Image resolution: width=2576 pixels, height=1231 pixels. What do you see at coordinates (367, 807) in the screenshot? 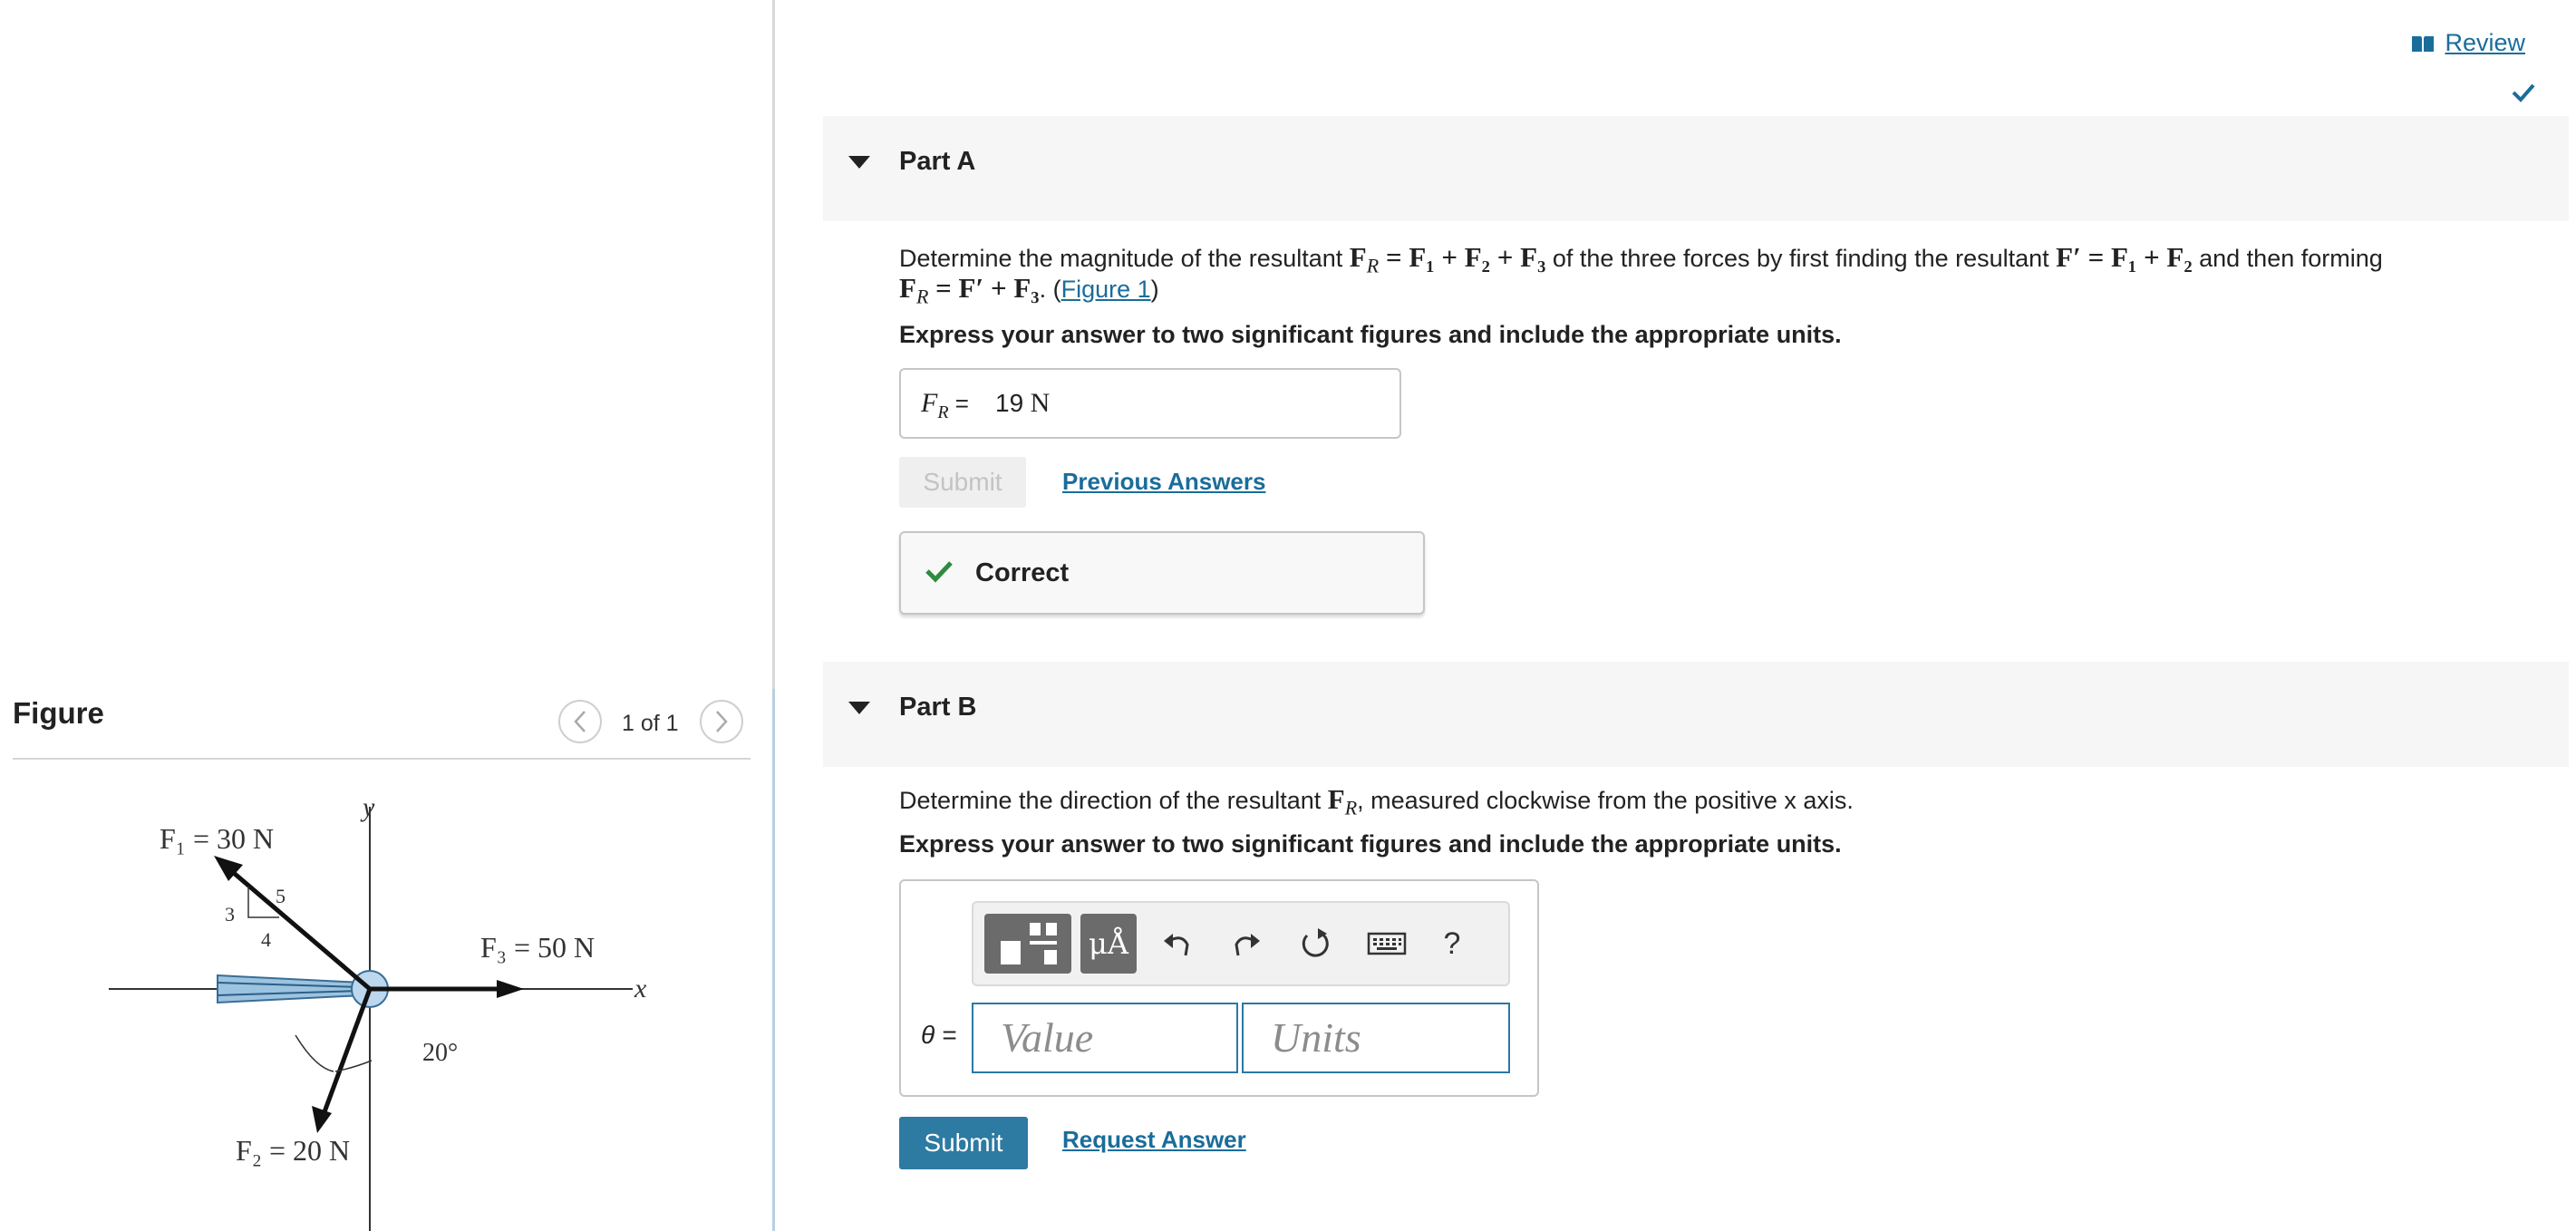
I see `y-axis-label: y` at bounding box center [367, 807].